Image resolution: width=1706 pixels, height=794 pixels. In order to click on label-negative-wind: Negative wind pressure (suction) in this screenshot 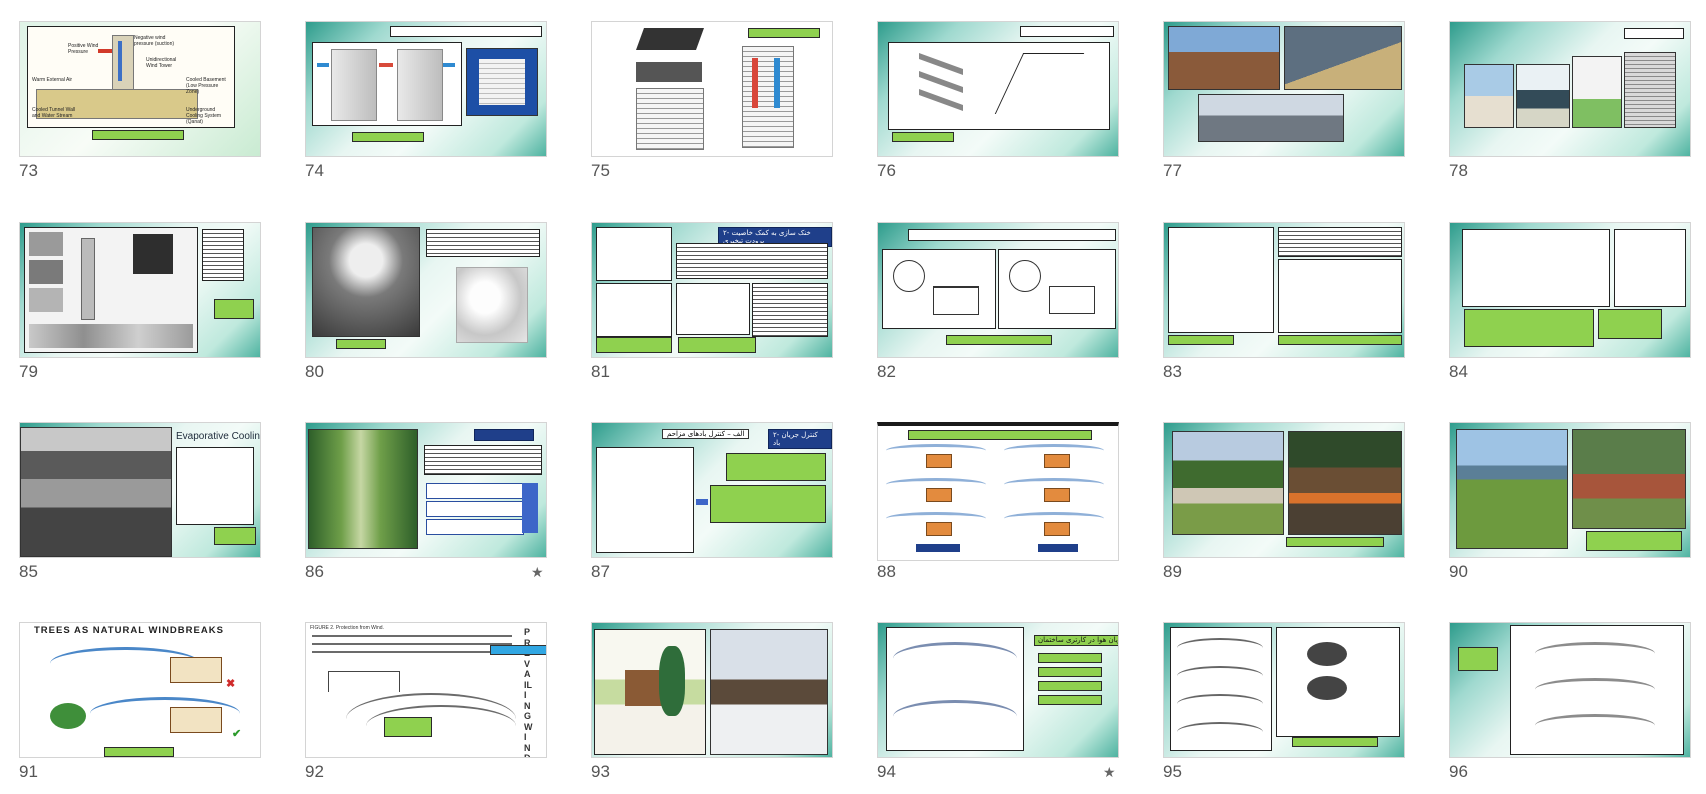, I will do `click(154, 41)`.